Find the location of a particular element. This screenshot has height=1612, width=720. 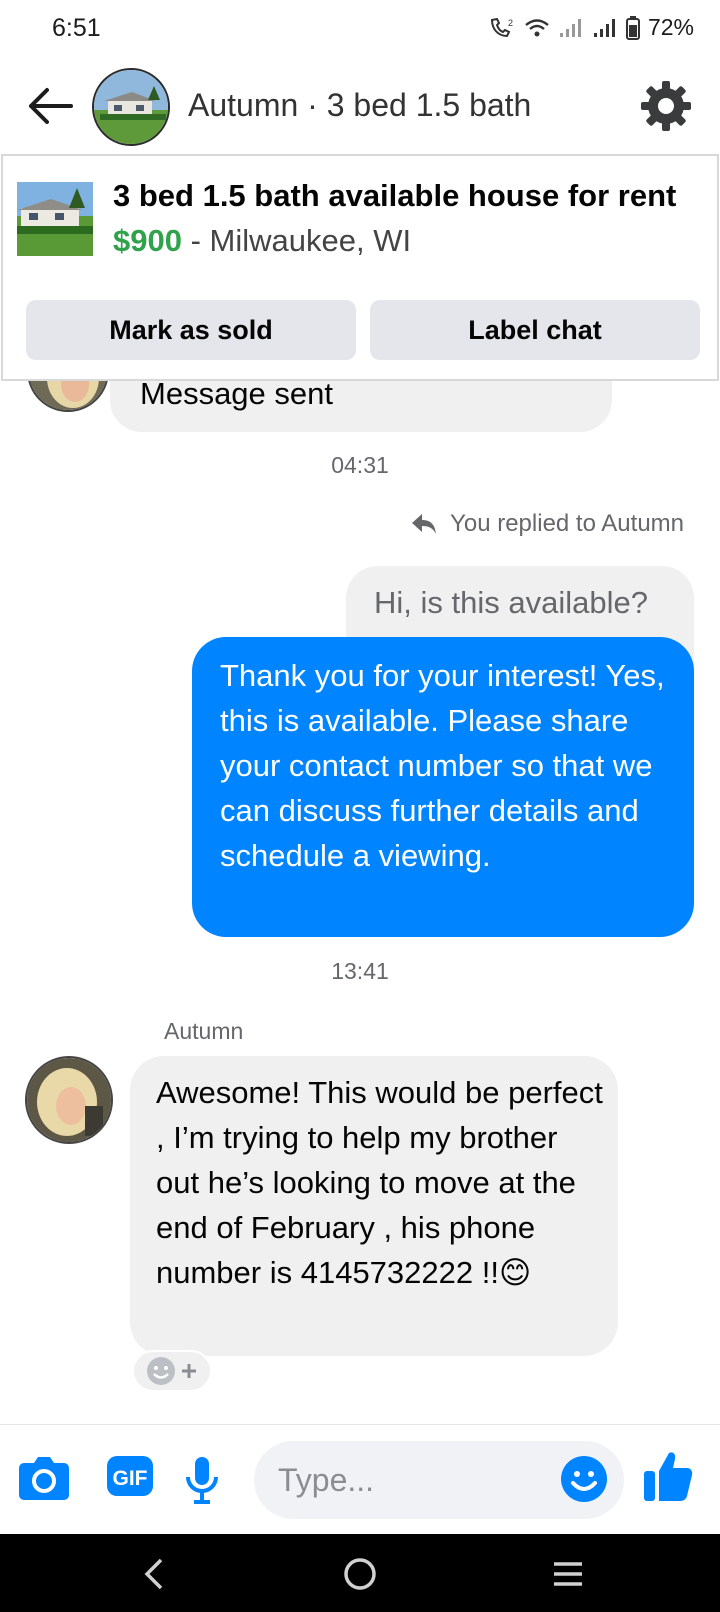

nav-back-button is located at coordinates (154, 1574).